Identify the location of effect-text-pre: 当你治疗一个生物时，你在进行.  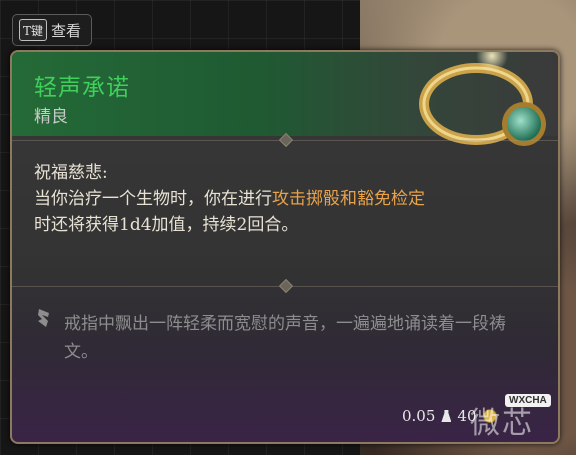
(153, 199).